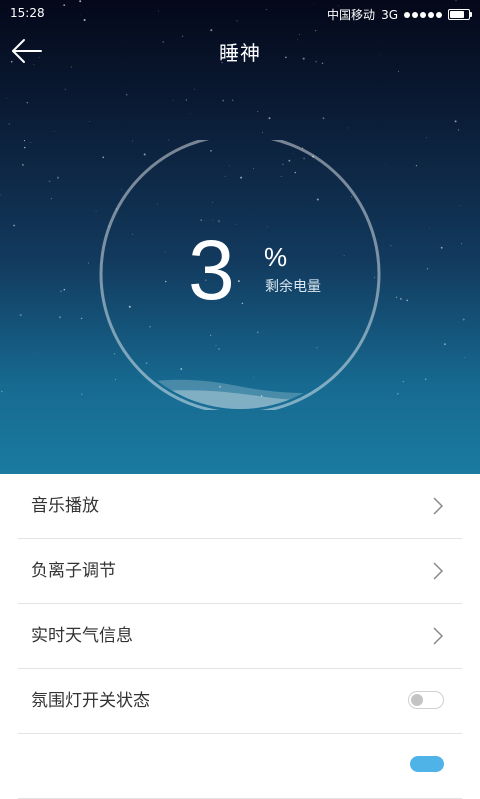 The image size is (480, 799). Describe the element at coordinates (417, 700) in the screenshot. I see `toggle-knob` at that location.